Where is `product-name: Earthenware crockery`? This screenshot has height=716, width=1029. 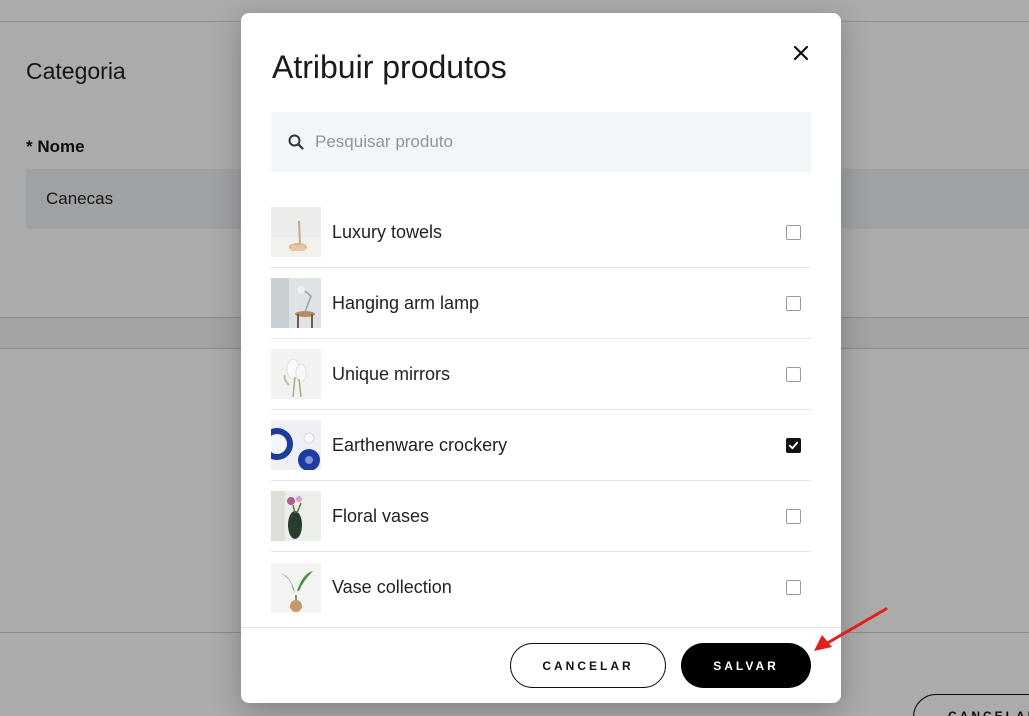 product-name: Earthenware crockery is located at coordinates (420, 444).